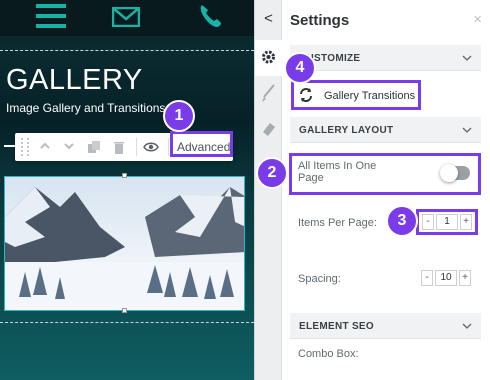 Image resolution: width=490 pixels, height=380 pixels. I want to click on all-items-one-page-row: All Items In One Page, so click(385, 174).